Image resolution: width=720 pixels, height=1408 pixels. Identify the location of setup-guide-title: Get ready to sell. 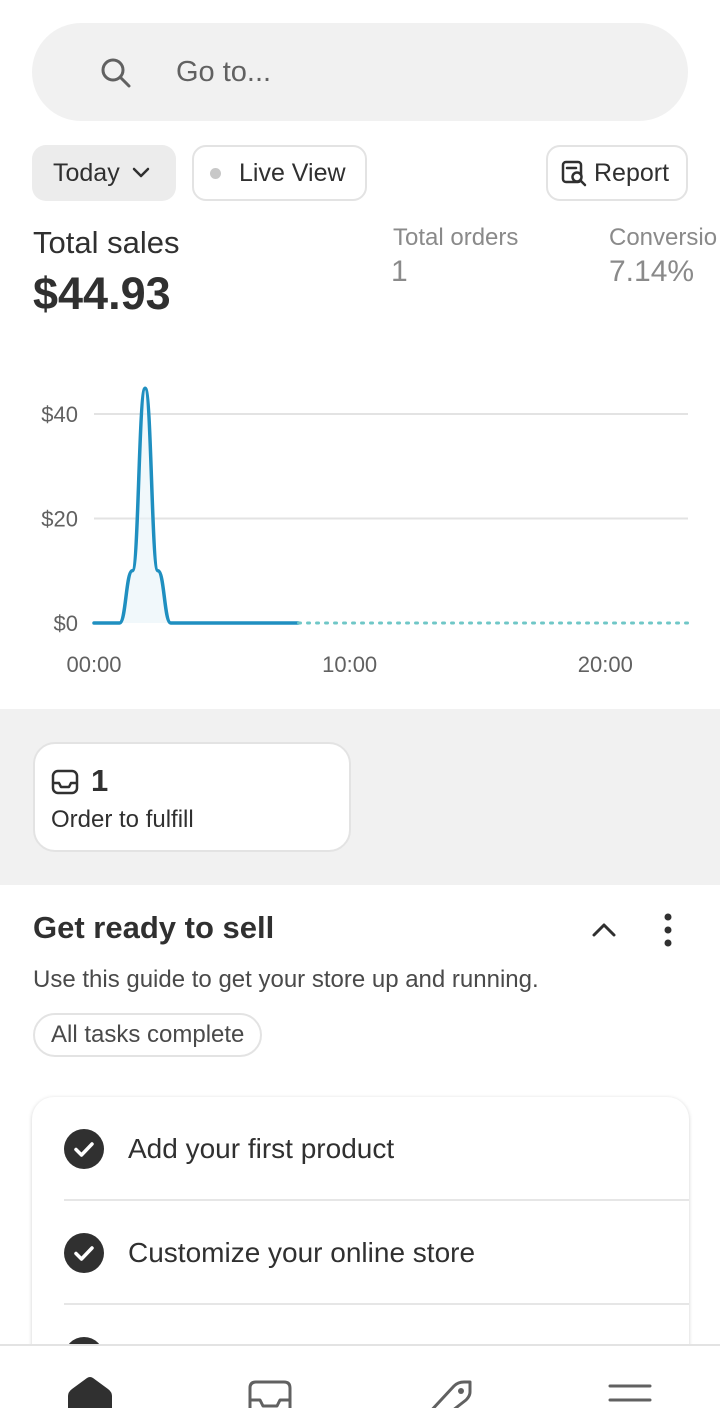
(154, 927).